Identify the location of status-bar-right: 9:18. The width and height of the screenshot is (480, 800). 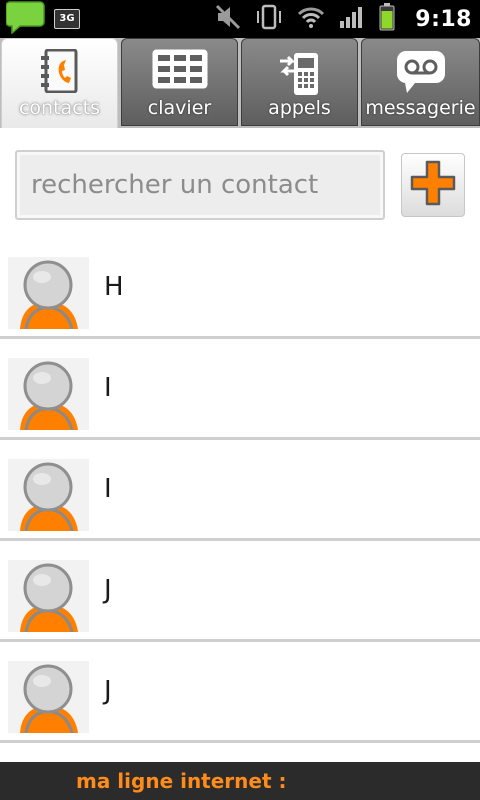
(343, 19).